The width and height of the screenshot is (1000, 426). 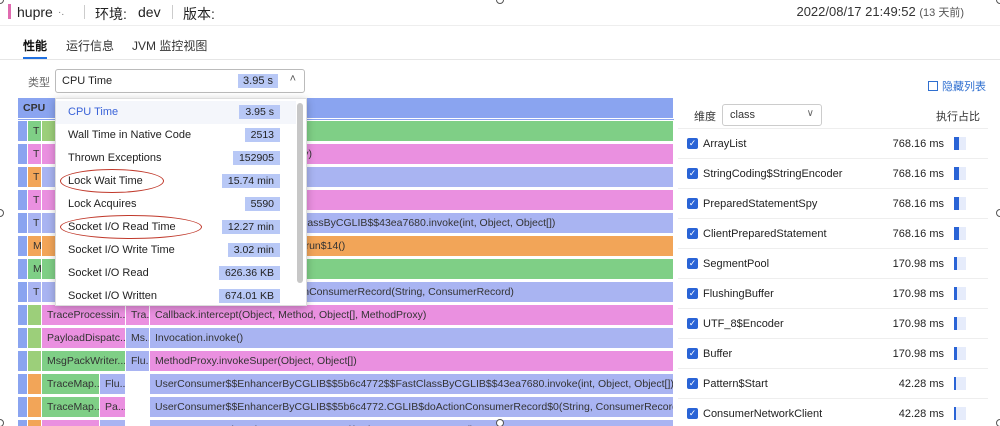 What do you see at coordinates (833, 412) in the screenshot?
I see `class-row: ✓ ConsumerNetworkClient 42.28 ms` at bounding box center [833, 412].